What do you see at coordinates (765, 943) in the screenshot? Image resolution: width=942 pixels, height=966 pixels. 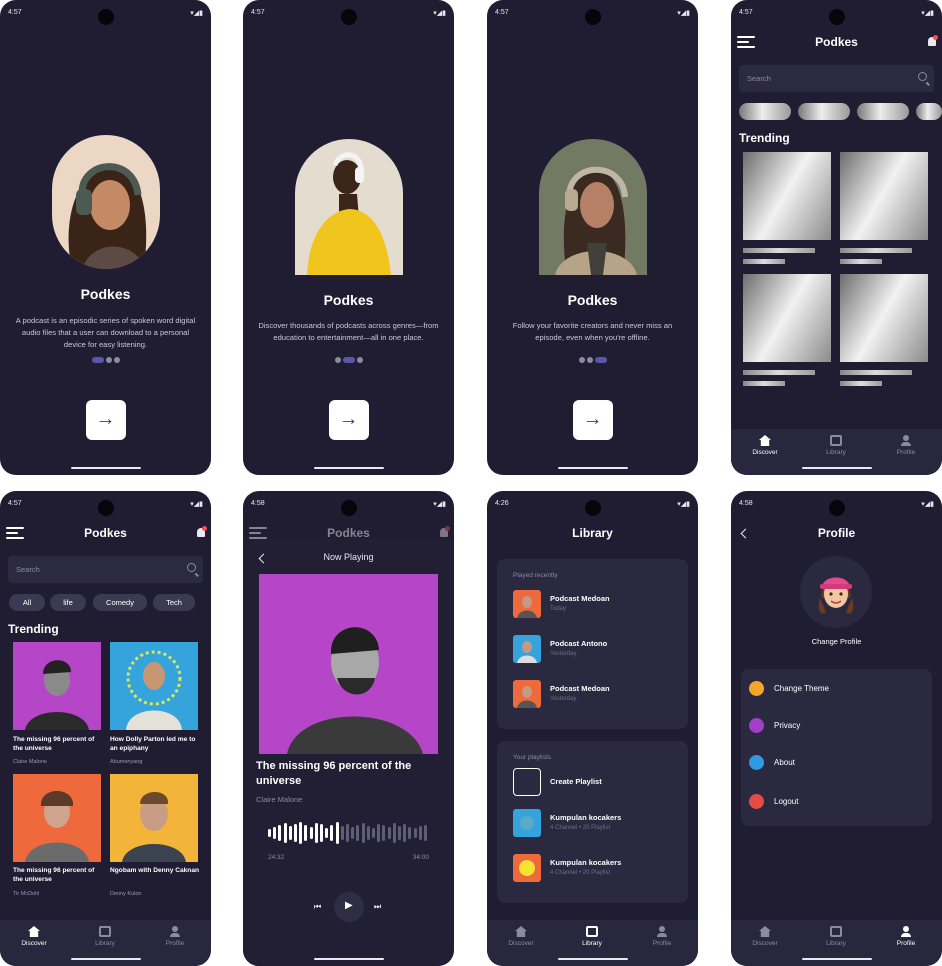 I see `nav-label: Discover` at bounding box center [765, 943].